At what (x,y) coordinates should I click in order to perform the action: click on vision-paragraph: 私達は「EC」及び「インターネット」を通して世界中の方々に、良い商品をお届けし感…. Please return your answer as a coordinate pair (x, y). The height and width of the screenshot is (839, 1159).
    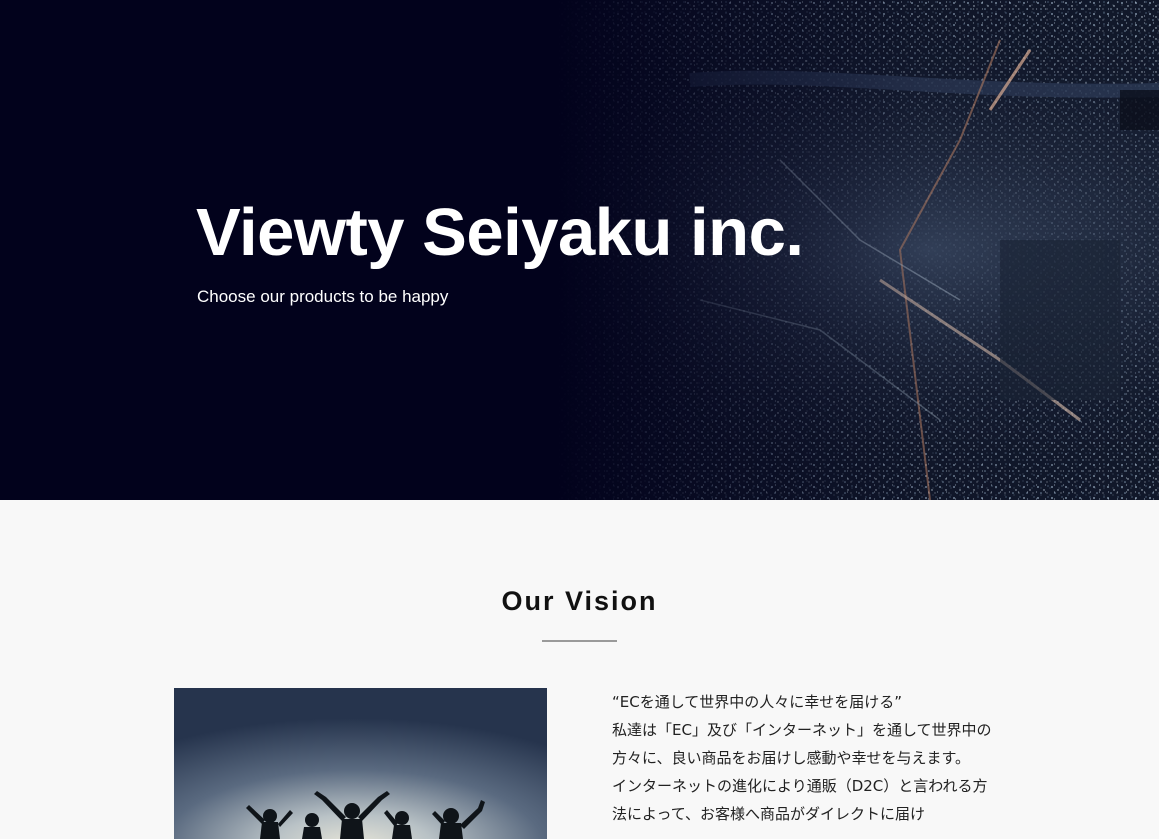
    Looking at the image, I should click on (802, 744).